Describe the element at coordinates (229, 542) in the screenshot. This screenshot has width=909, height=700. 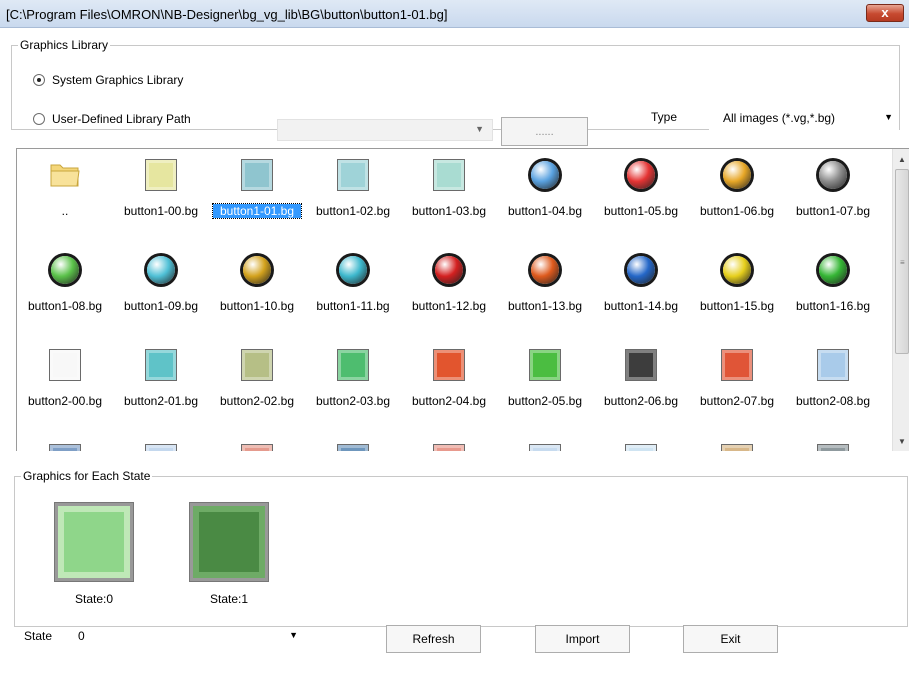
I see `state-1-preview` at that location.